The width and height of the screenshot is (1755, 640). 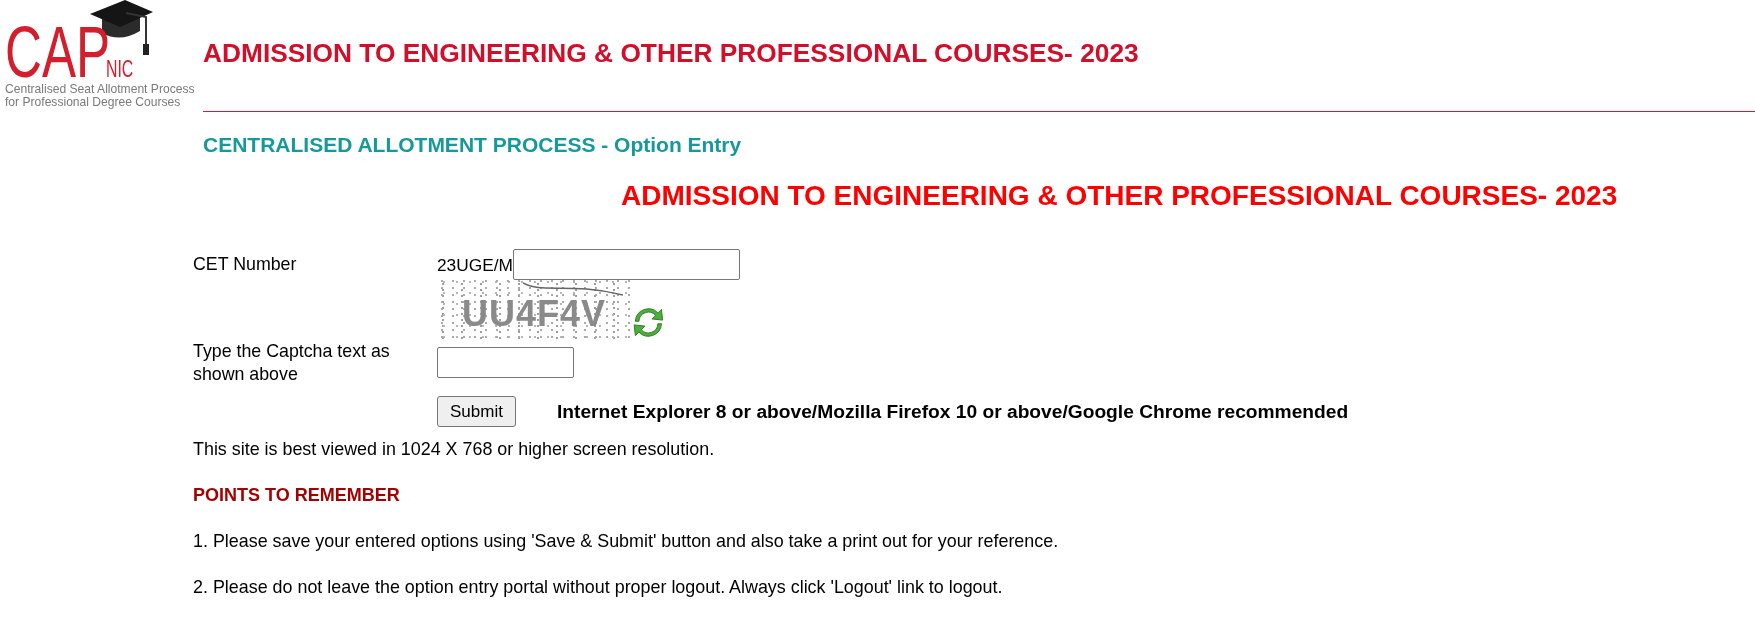 What do you see at coordinates (296, 495) in the screenshot?
I see `points-heading: POINTS TO REMEMBER` at bounding box center [296, 495].